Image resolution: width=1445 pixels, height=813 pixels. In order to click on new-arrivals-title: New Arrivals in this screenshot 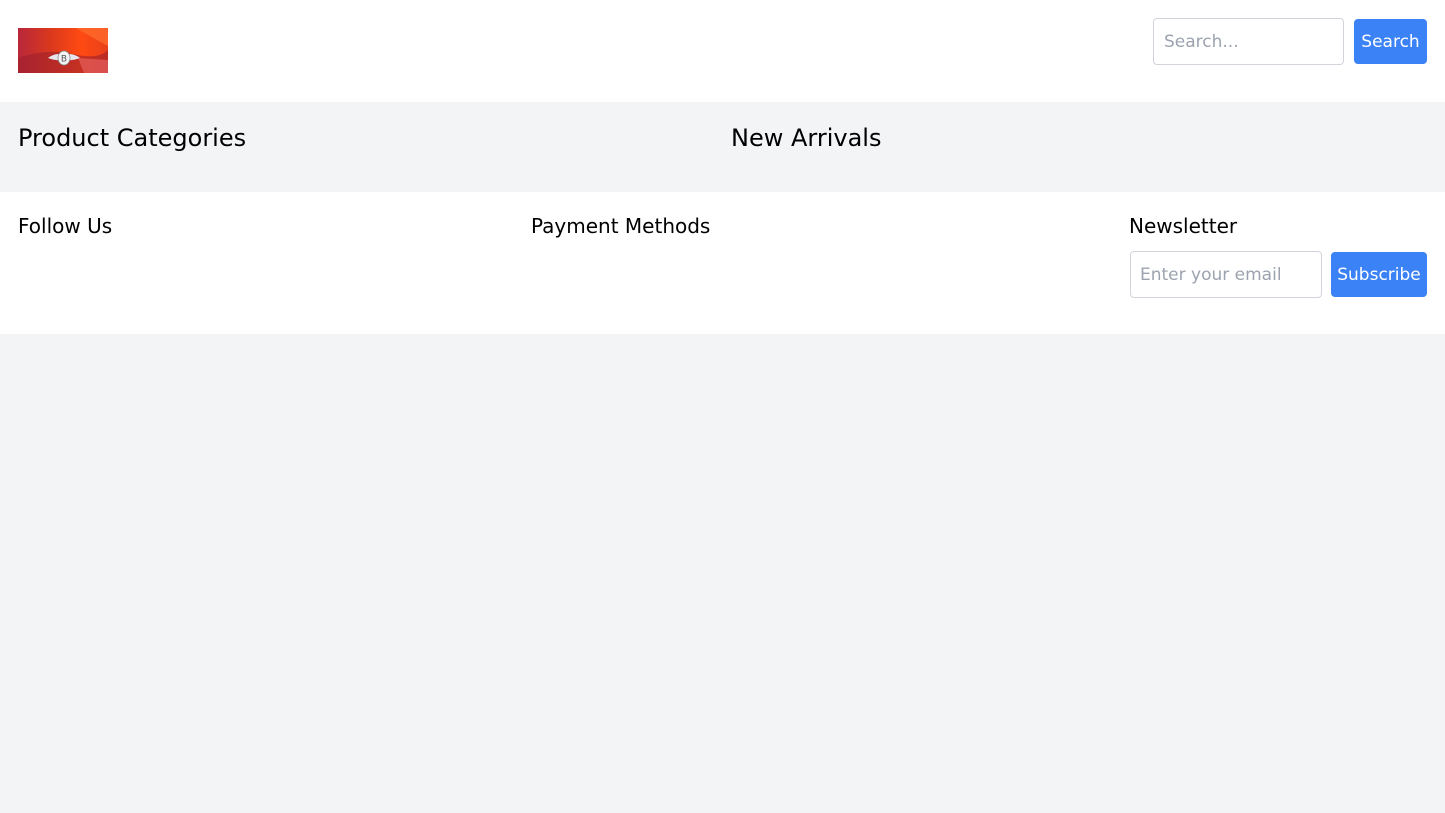, I will do `click(806, 138)`.